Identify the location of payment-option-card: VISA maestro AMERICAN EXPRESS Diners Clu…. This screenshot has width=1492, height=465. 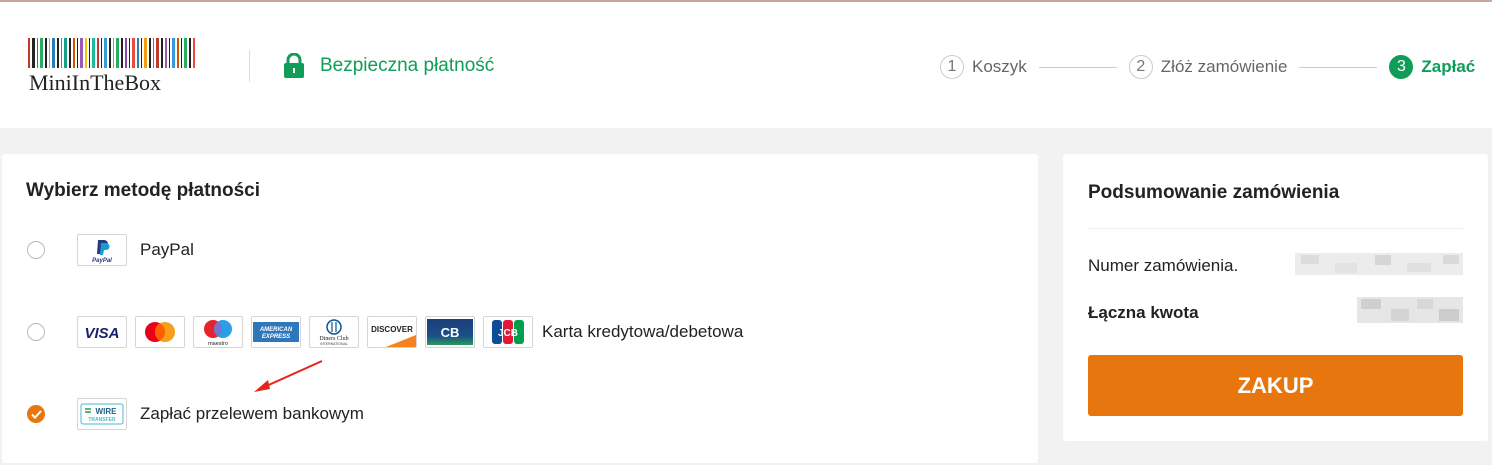
(502, 332).